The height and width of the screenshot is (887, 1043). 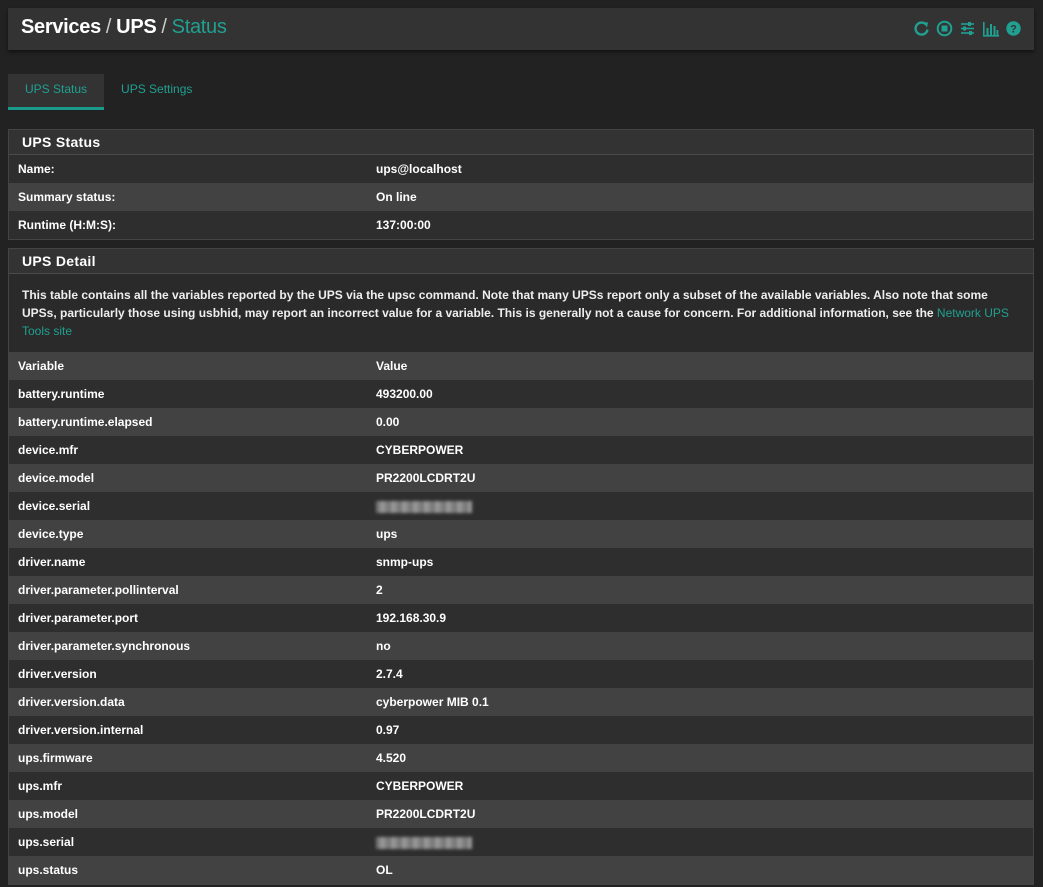 What do you see at coordinates (51, 534) in the screenshot?
I see `variable-name: device.type` at bounding box center [51, 534].